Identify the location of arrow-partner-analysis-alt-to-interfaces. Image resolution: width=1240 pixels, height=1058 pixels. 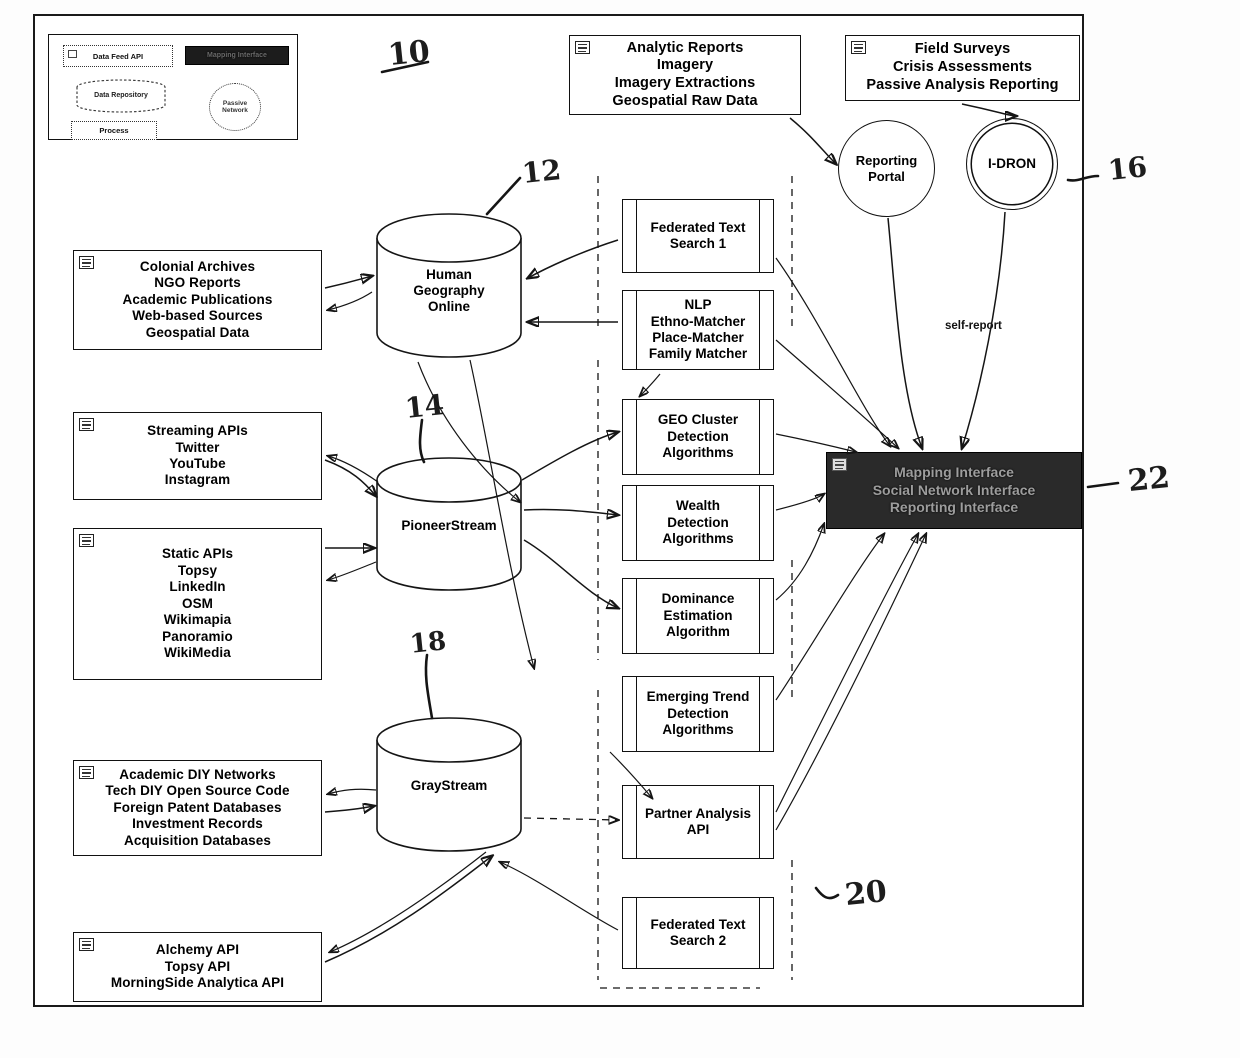
(850, 682).